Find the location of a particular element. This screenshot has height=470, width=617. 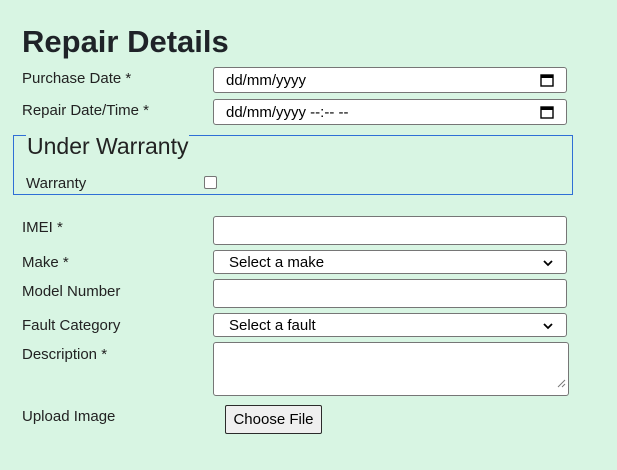

repair-datetime-label: Repair Date/Time * is located at coordinates (85, 110).